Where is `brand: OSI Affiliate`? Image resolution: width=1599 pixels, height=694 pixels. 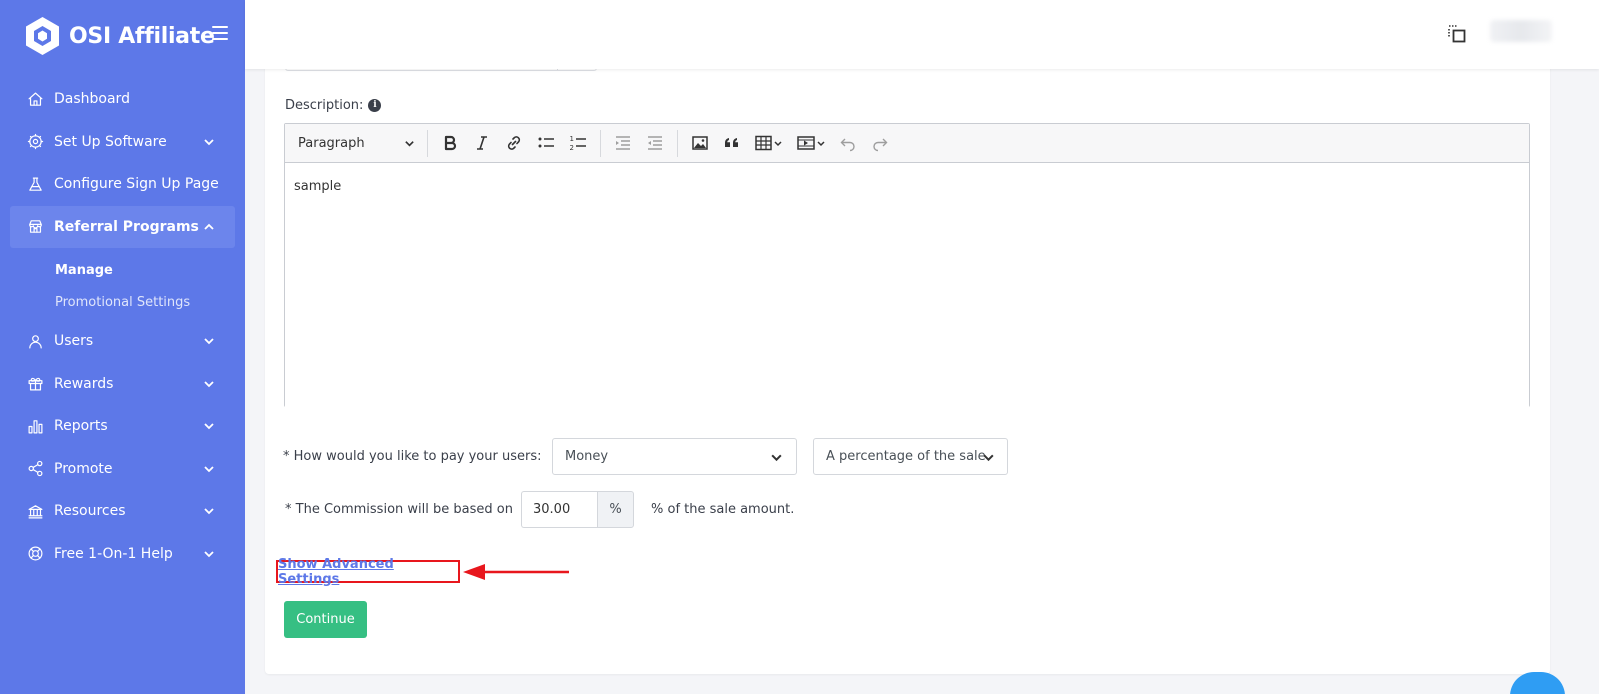 brand: OSI Affiliate is located at coordinates (119, 36).